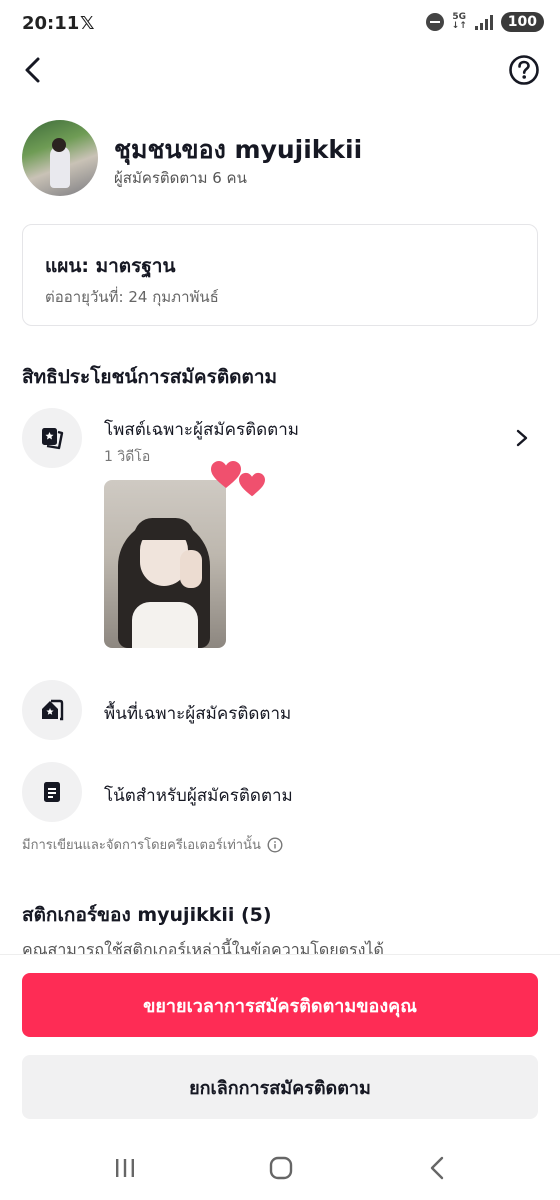  Describe the element at coordinates (51, 23) in the screenshot. I see `status-time: 20:11` at that location.